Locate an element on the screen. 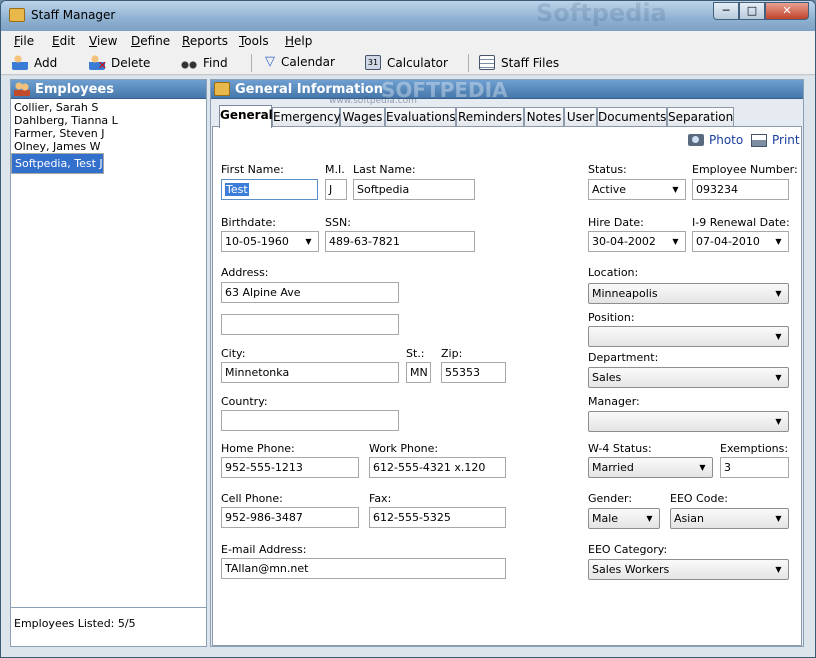  tab-separation: Separation is located at coordinates (700, 117).